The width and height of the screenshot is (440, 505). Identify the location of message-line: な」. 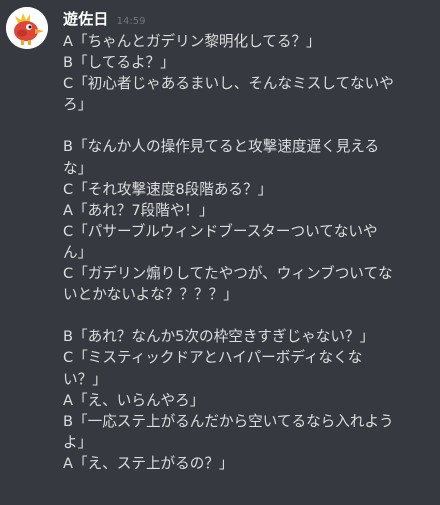
(78, 168).